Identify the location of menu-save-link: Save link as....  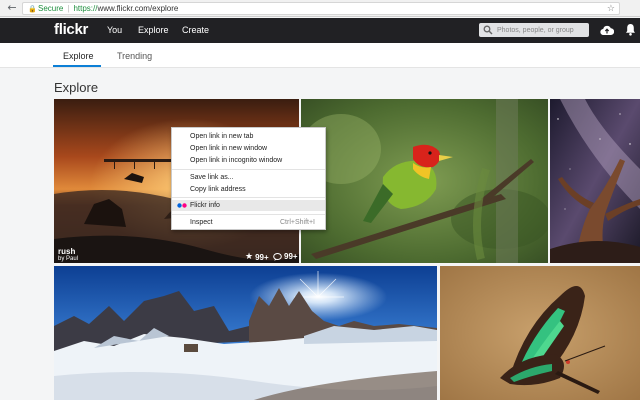
(248, 177).